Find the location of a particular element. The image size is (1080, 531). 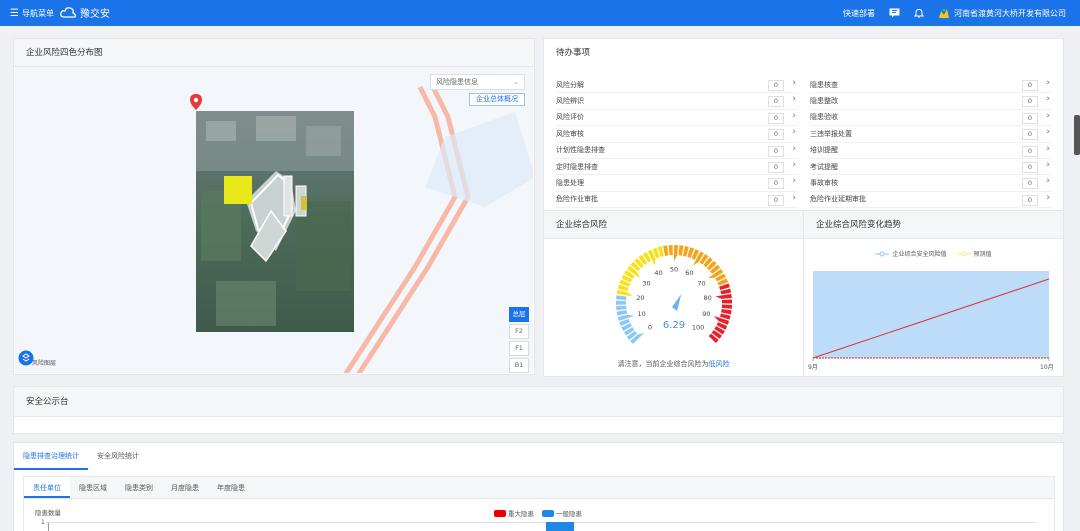

panel-title: 企业综合风险变化趋势 is located at coordinates (933, 225).